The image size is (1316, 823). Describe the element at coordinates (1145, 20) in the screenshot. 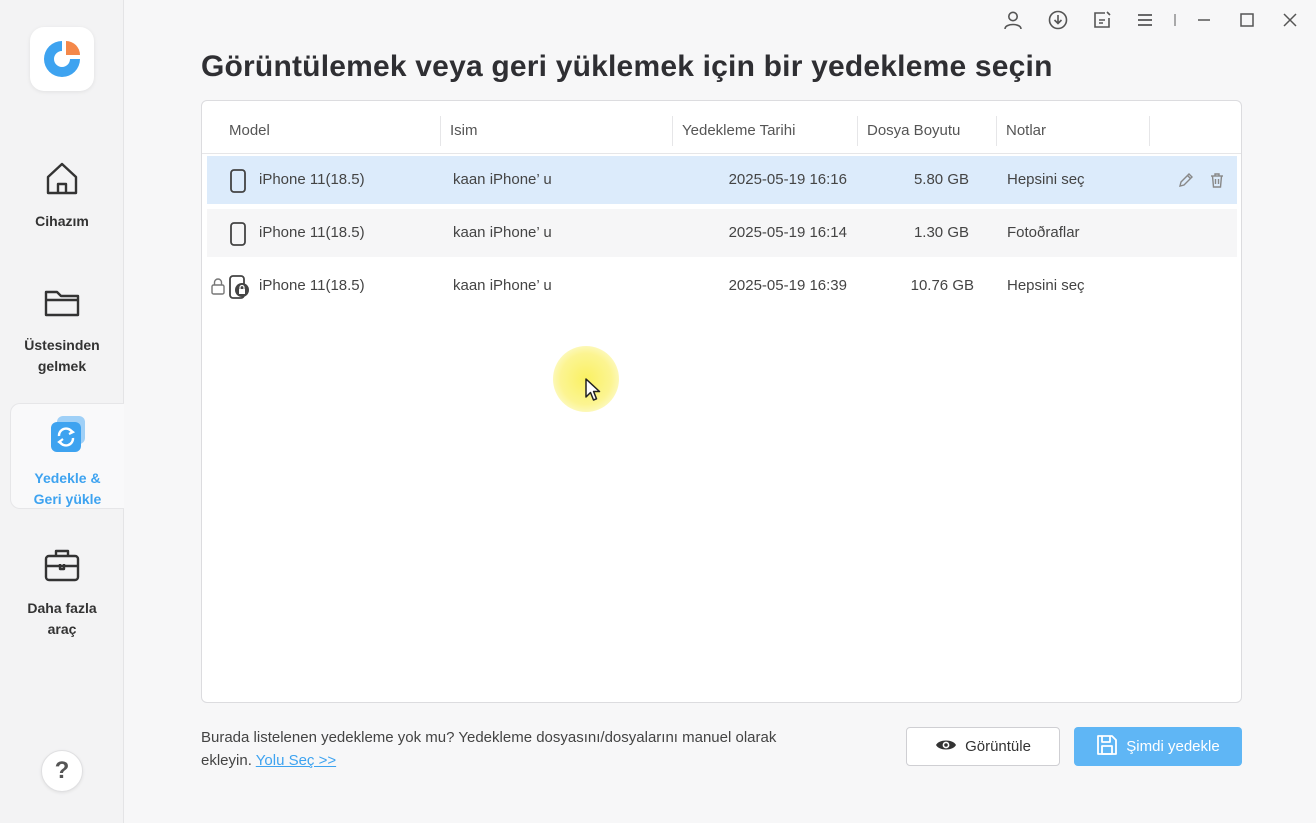

I see `menu-icon` at that location.